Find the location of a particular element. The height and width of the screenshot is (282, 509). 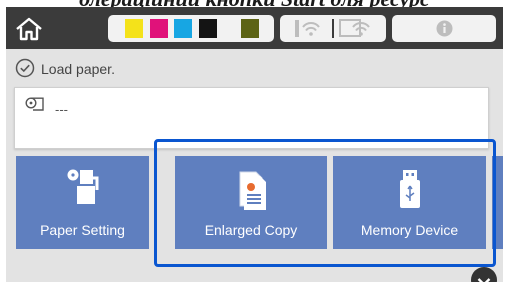

ink-yellow is located at coordinates (134, 28).